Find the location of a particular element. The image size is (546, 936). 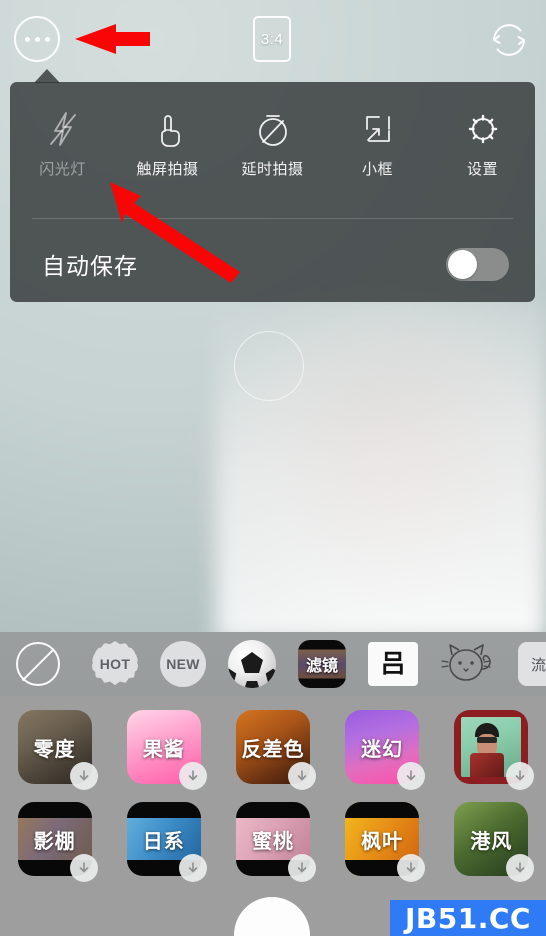

filter-tile-fengye: 枫叶 is located at coordinates (385, 842).